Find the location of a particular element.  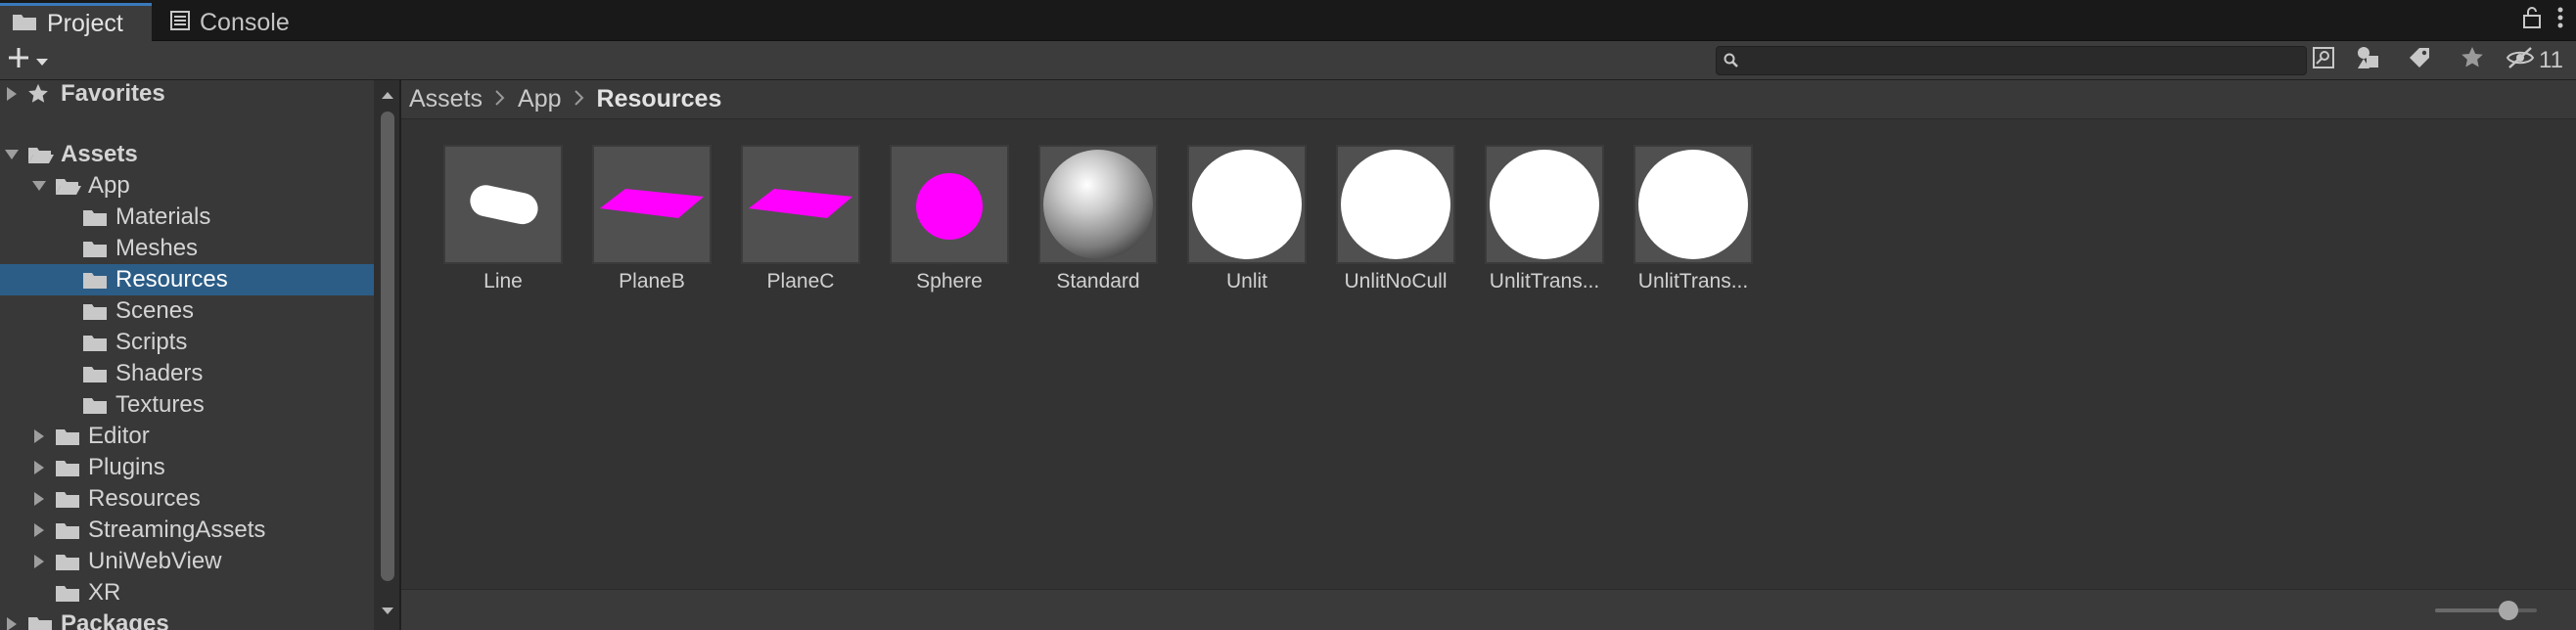

asset-item: Line is located at coordinates (498, 223).